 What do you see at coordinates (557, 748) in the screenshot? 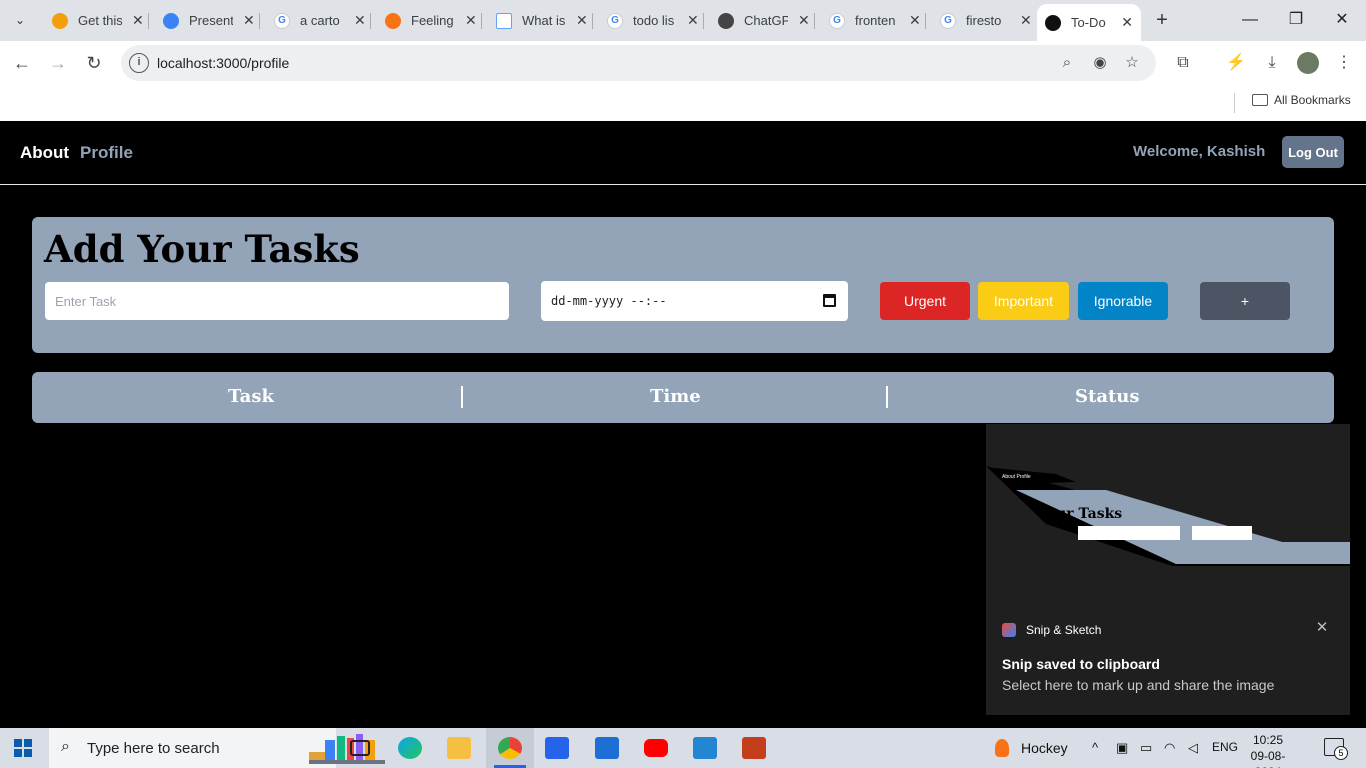
I see `microsoft-store-icon` at bounding box center [557, 748].